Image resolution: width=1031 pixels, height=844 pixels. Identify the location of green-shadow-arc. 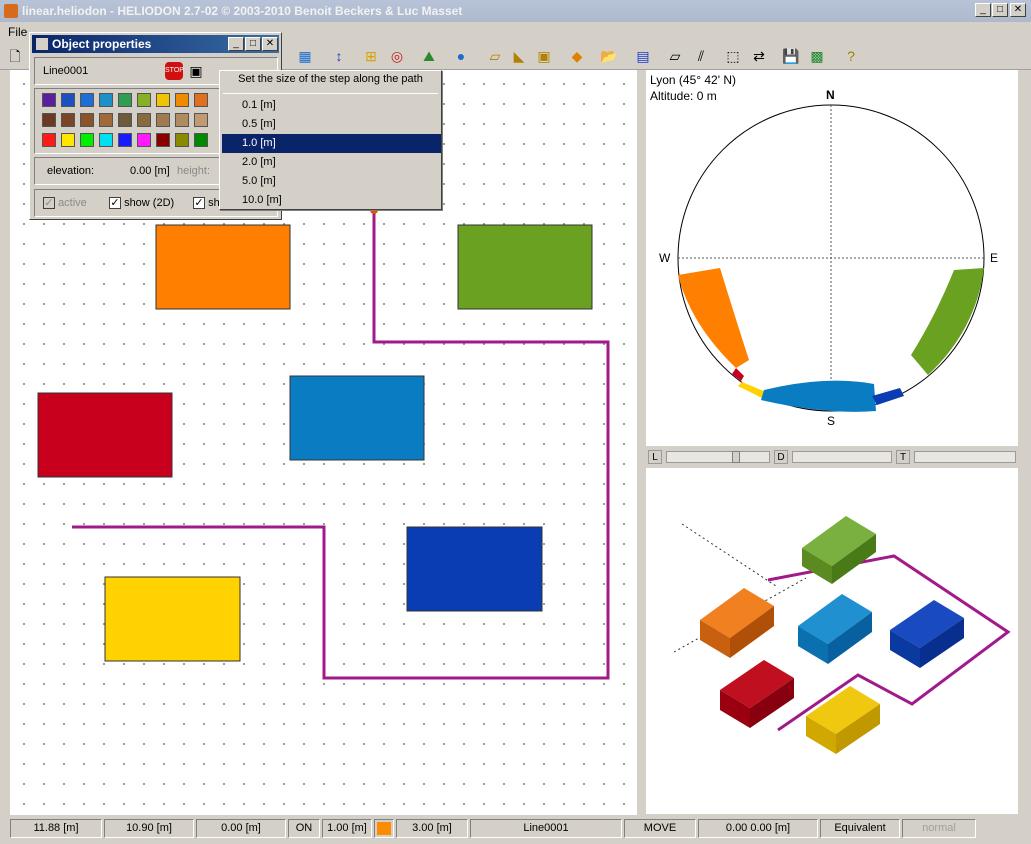
(947, 321).